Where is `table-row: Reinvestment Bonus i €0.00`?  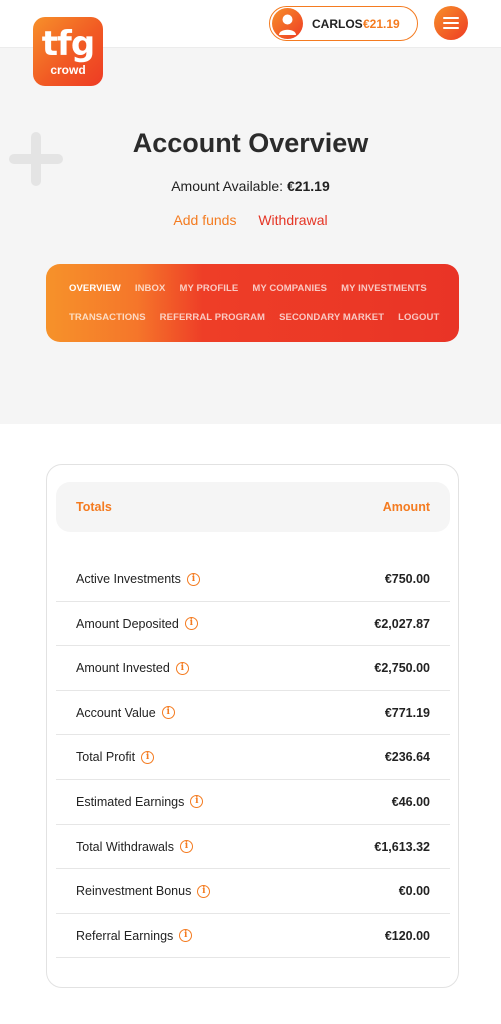
table-row: Reinvestment Bonus i €0.00 is located at coordinates (253, 891).